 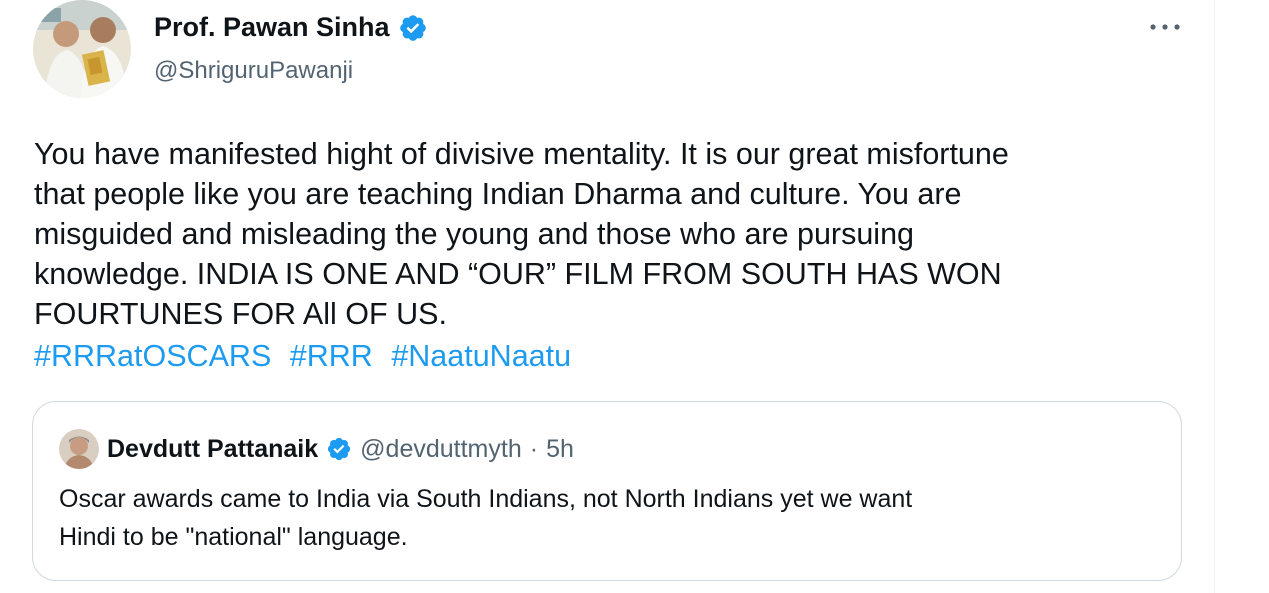 I want to click on quoted-tweet-header: Devdutt Pattanaik @devduttmyth · 5h, so click(x=316, y=449).